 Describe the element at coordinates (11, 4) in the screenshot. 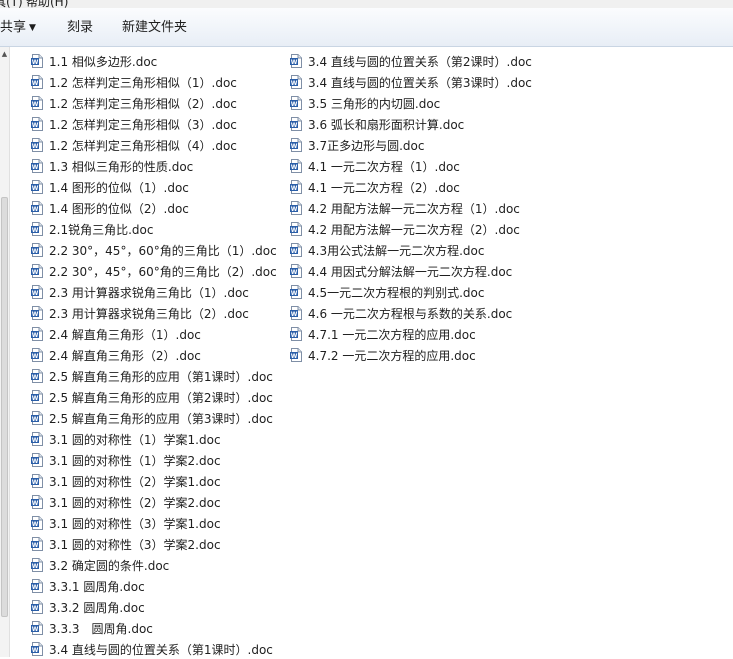

I see `menu-tools: 具(T)` at that location.